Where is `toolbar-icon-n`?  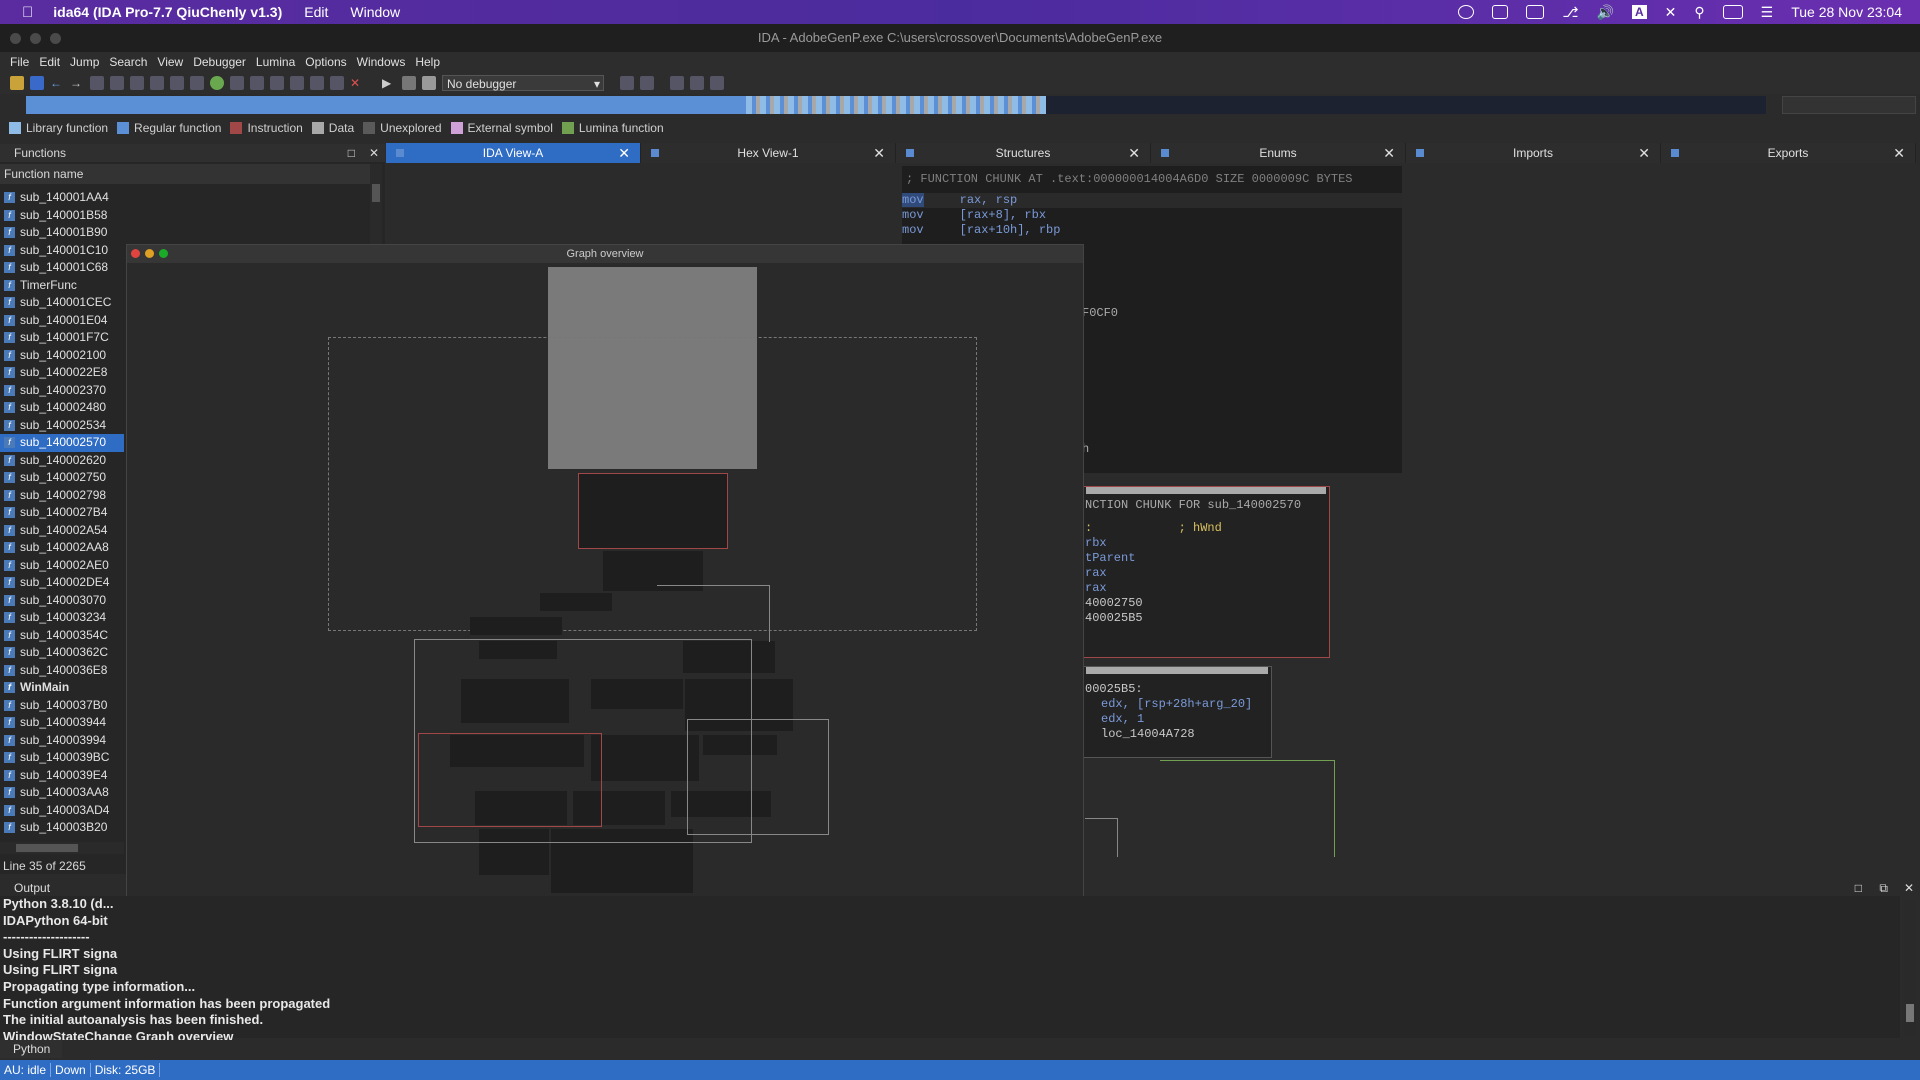 toolbar-icon-n is located at coordinates (647, 83).